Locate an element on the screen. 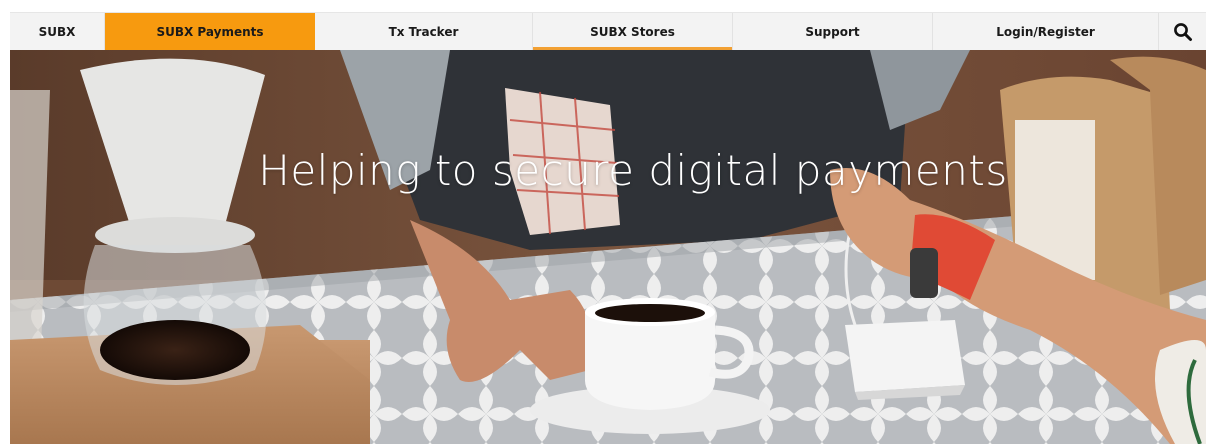 The width and height of the screenshot is (1206, 444). nav-item-label: Tx Tracker is located at coordinates (423, 31).